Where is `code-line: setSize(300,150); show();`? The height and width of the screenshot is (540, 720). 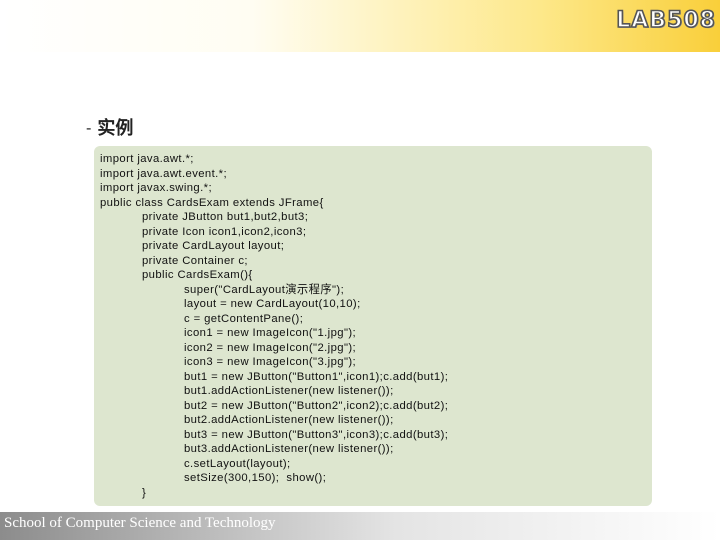 code-line: setSize(300,150); show(); is located at coordinates (255, 478).